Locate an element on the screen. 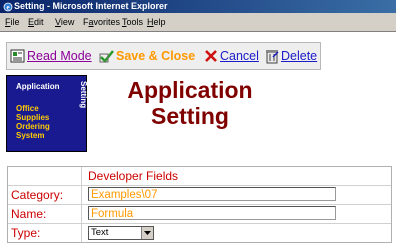 Image resolution: width=396 pixels, height=244 pixels. menu-tools: Tools is located at coordinates (132, 22).